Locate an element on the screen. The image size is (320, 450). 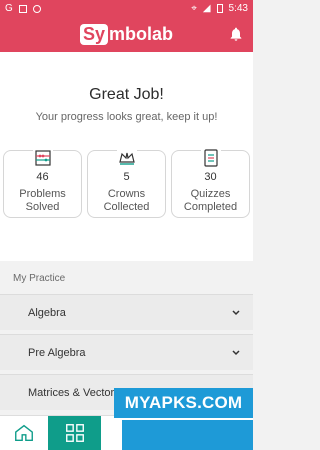
watermark-base is located at coordinates (187, 435).